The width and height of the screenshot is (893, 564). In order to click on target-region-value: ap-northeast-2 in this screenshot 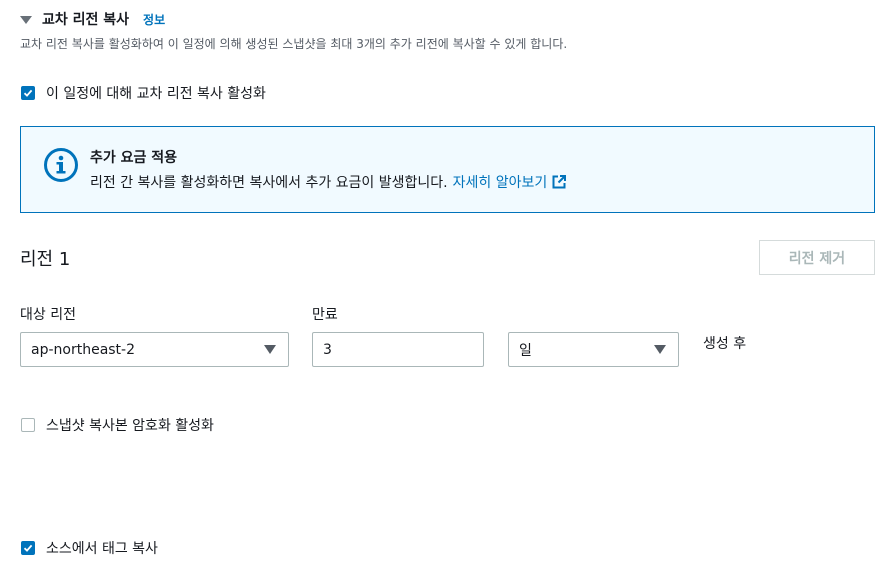, I will do `click(83, 349)`.